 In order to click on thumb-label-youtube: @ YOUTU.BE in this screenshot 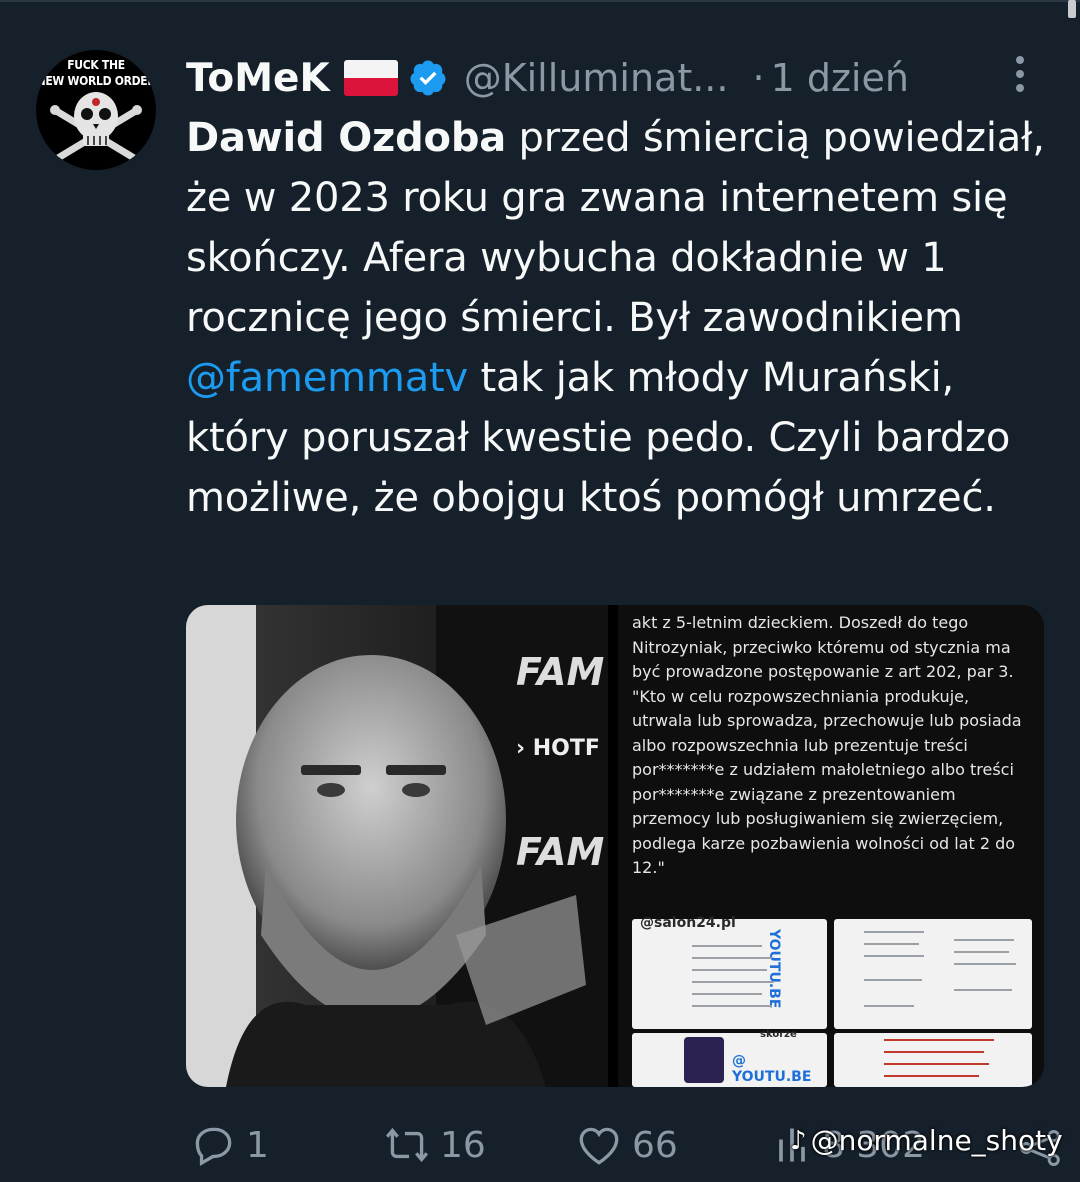, I will do `click(772, 1069)`.